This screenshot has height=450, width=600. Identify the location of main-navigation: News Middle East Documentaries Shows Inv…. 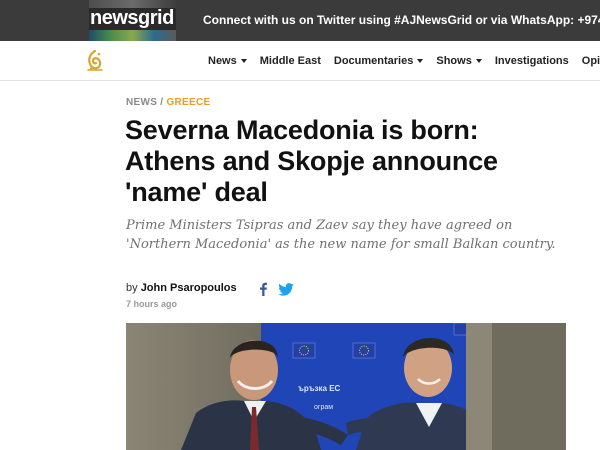
(300, 61).